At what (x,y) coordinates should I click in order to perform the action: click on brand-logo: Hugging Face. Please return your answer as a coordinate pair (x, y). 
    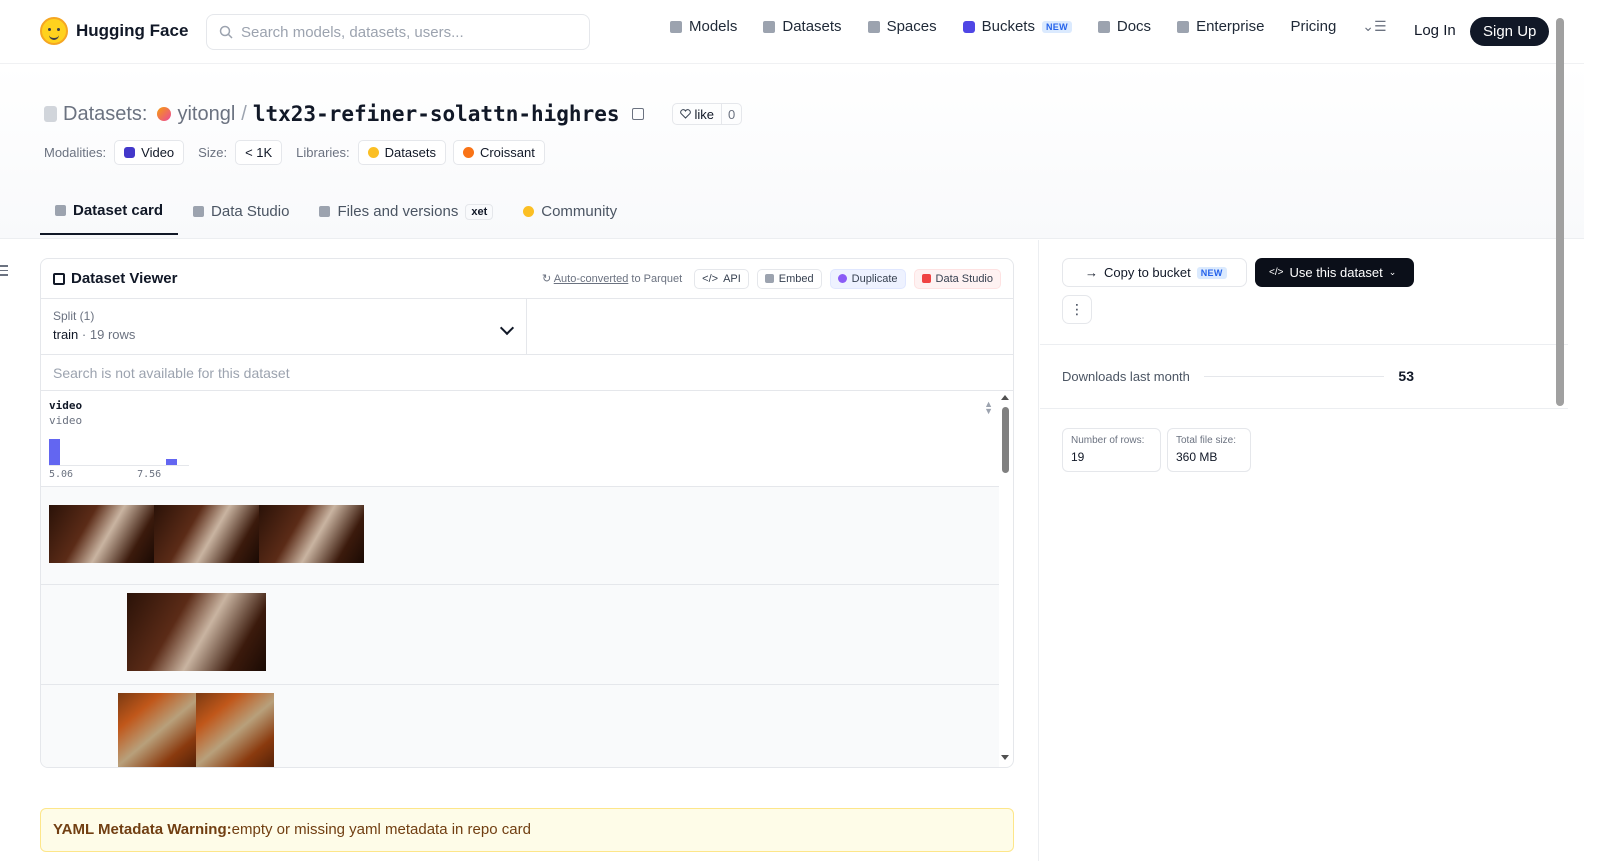
    Looking at the image, I should click on (114, 31).